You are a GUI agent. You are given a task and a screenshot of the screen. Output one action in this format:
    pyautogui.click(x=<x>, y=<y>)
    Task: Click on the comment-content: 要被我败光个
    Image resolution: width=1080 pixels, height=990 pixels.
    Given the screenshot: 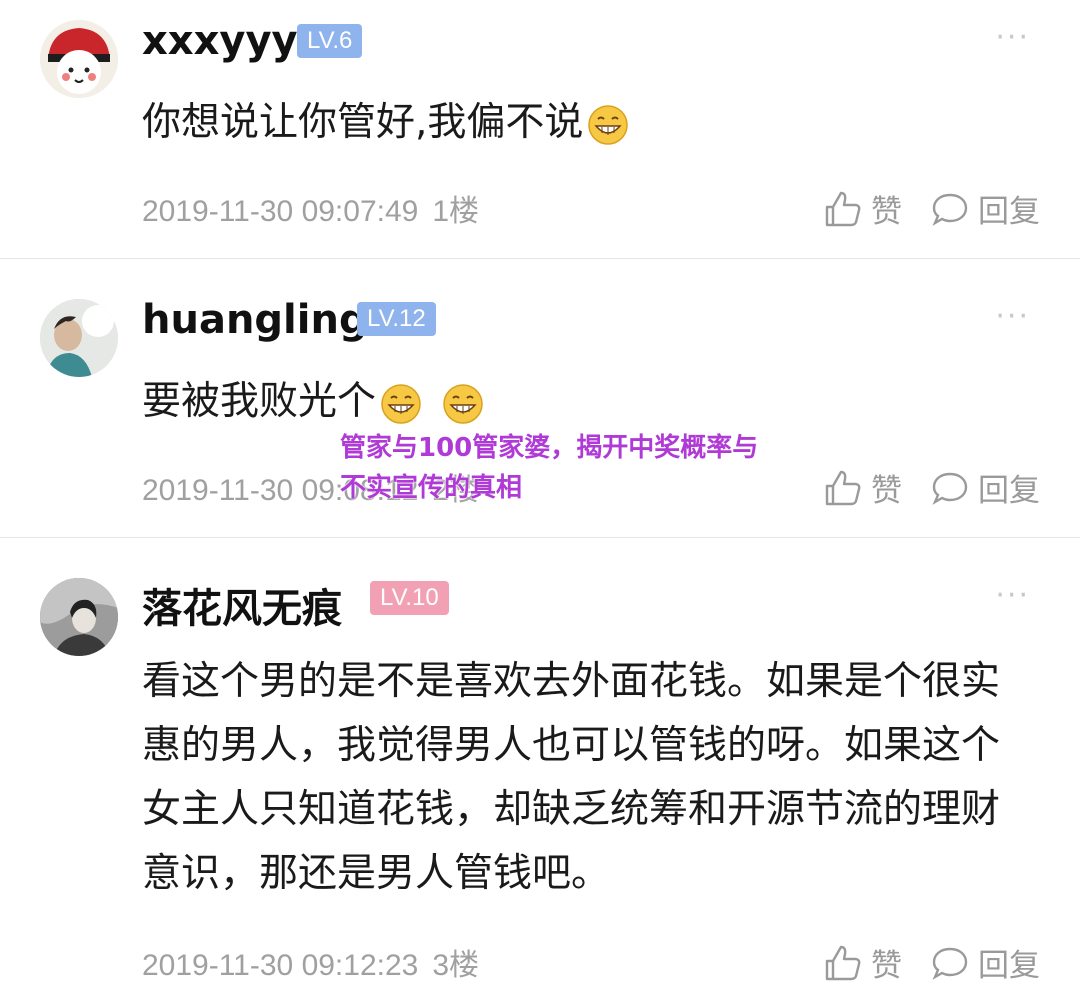 What is the action you would take?
    pyautogui.click(x=592, y=402)
    